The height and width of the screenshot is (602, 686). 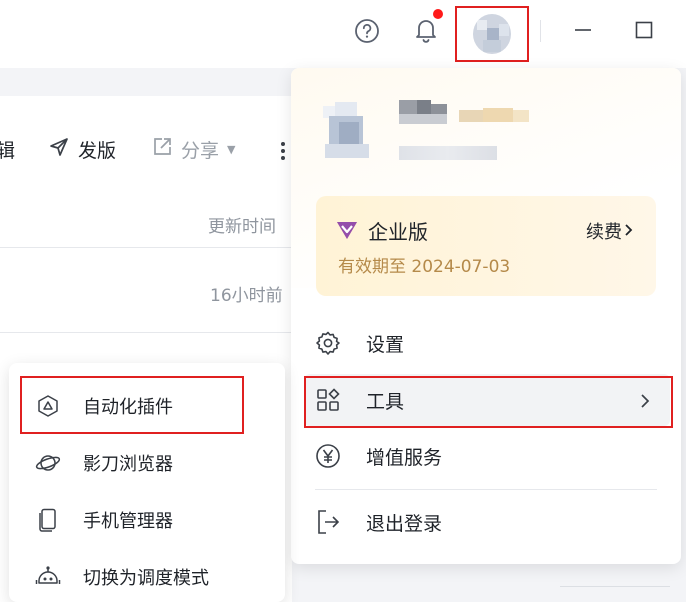 I want to click on submenu-item-phone-manager: 手机管理器, so click(x=148, y=520).